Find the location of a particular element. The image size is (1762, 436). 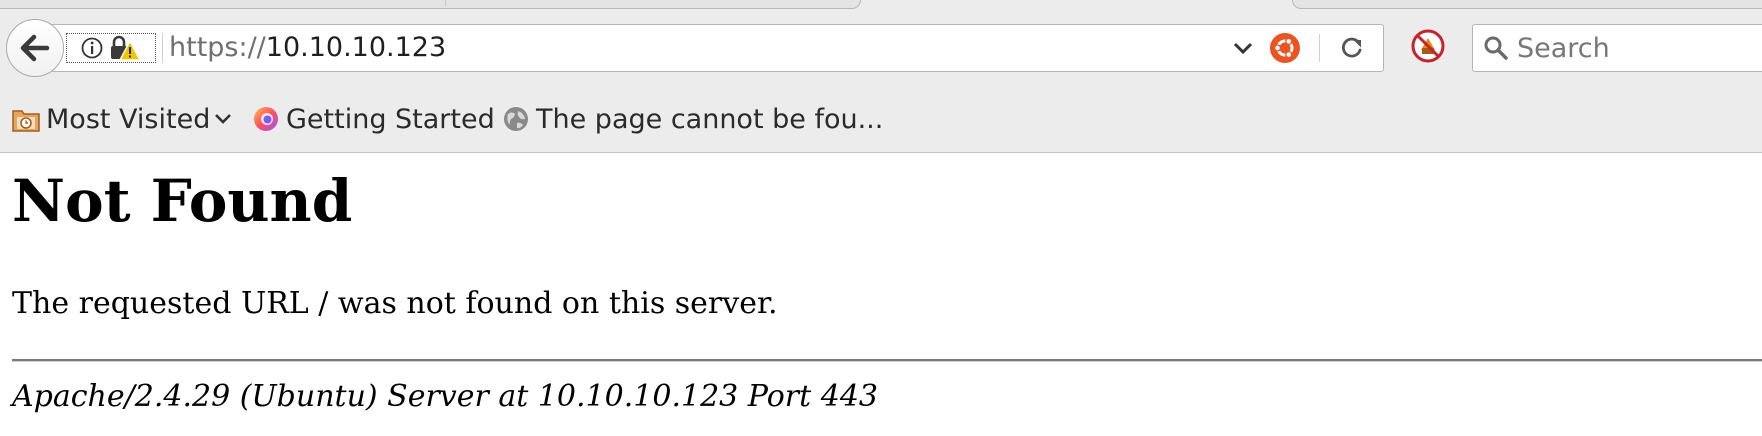

search-icon is located at coordinates (1496, 48).